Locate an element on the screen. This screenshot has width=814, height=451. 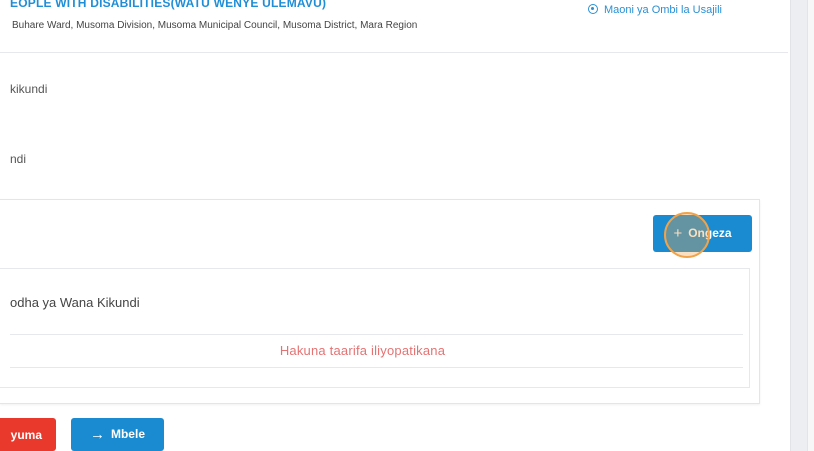
add-member-button: + Ongeza is located at coordinates (702, 233).